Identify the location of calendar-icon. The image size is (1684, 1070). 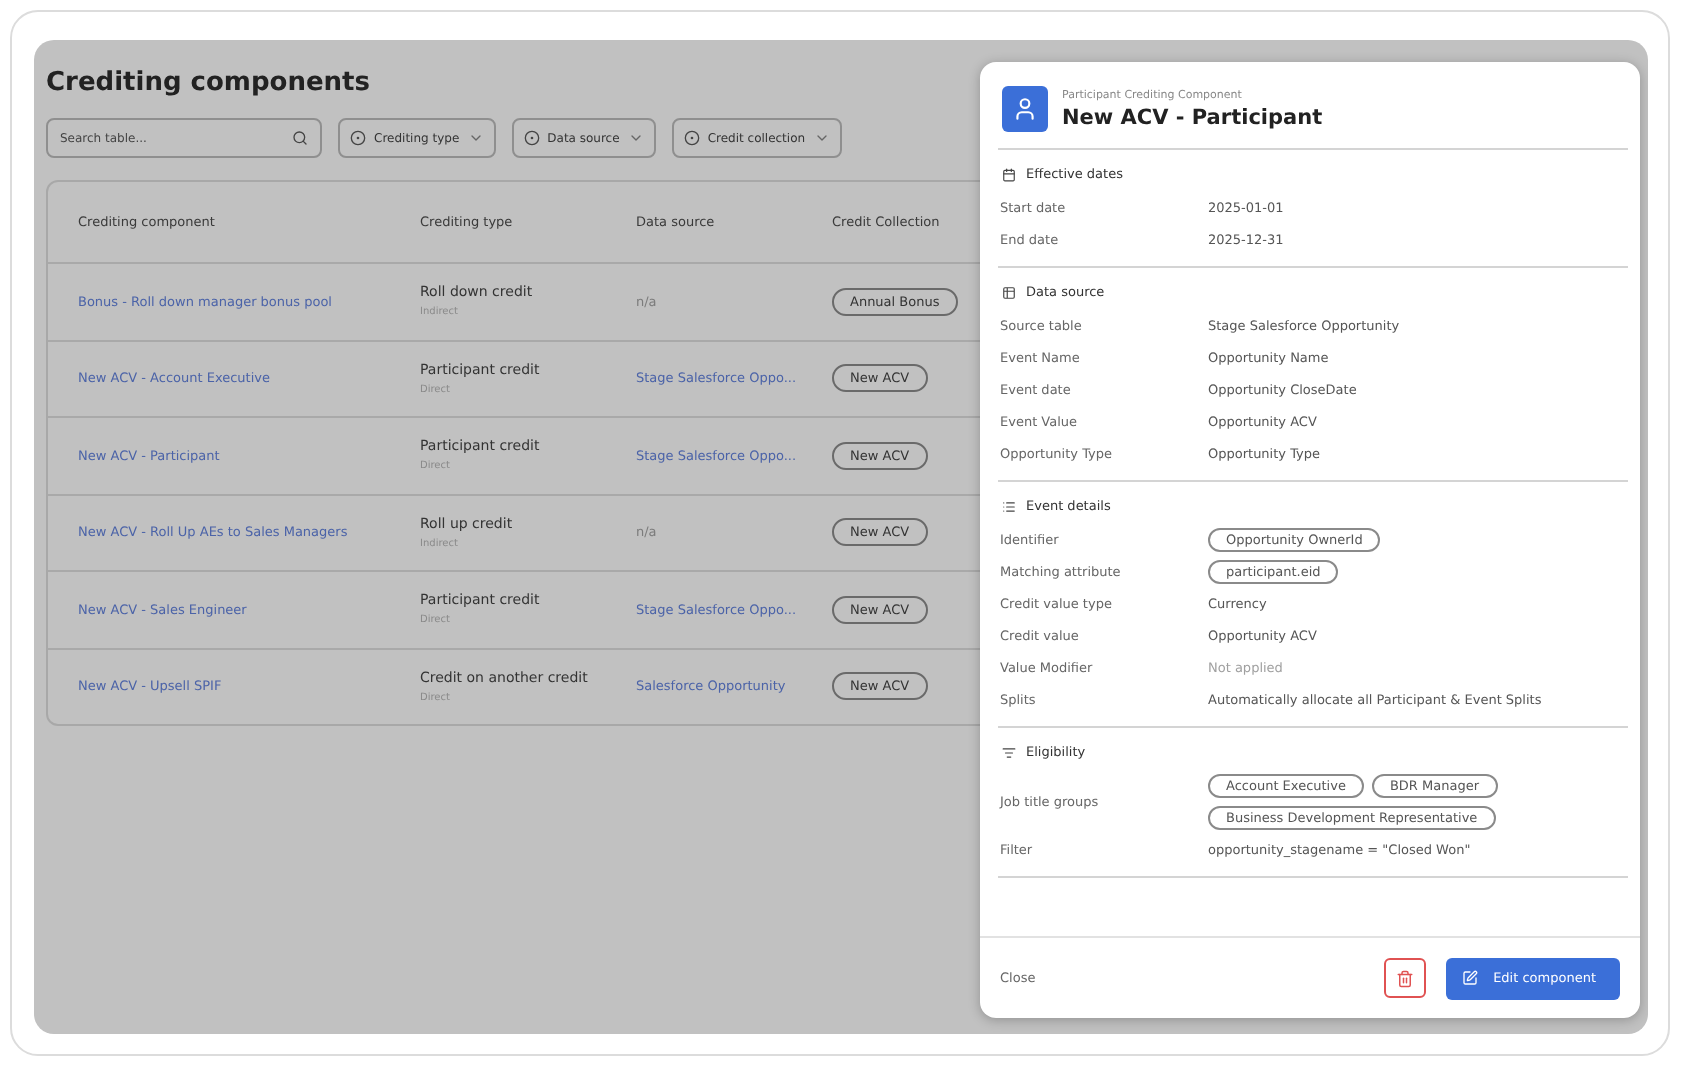
(1009, 174).